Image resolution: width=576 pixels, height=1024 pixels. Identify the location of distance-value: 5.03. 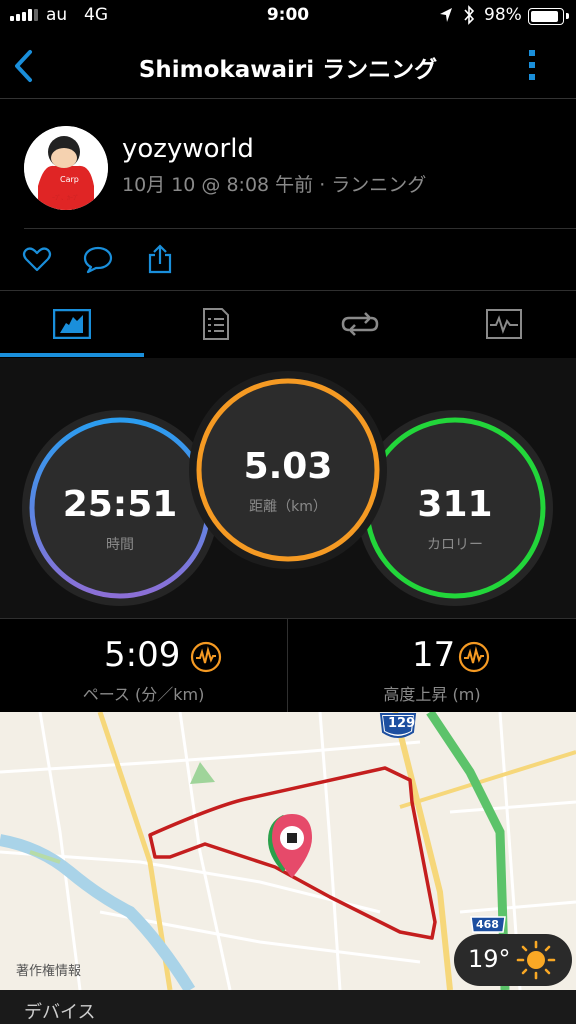
(288, 466).